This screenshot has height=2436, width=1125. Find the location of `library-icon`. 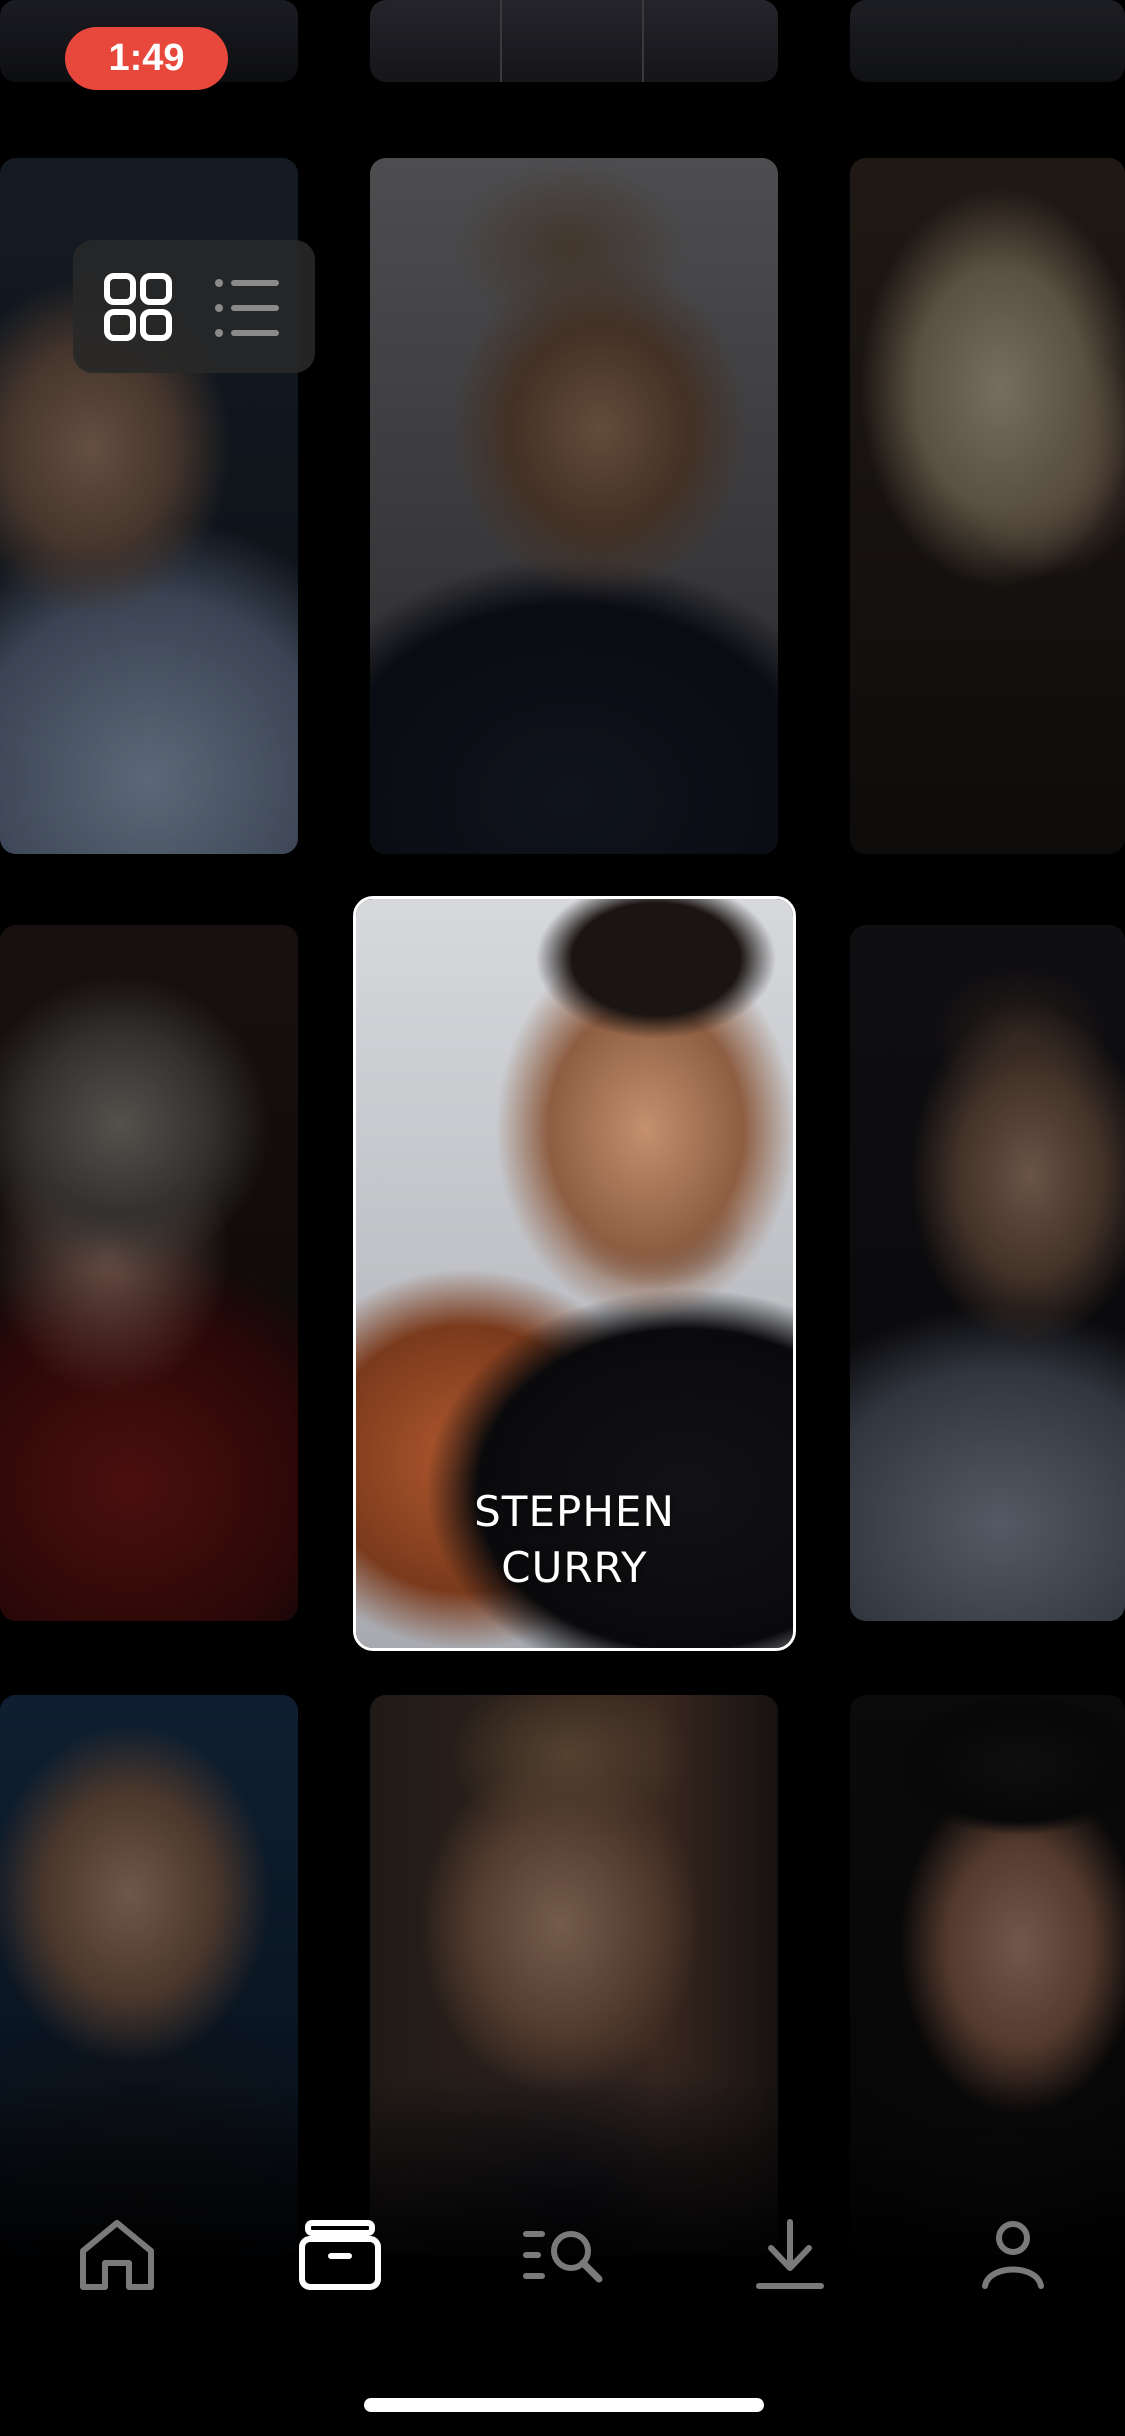

library-icon is located at coordinates (340, 2255).